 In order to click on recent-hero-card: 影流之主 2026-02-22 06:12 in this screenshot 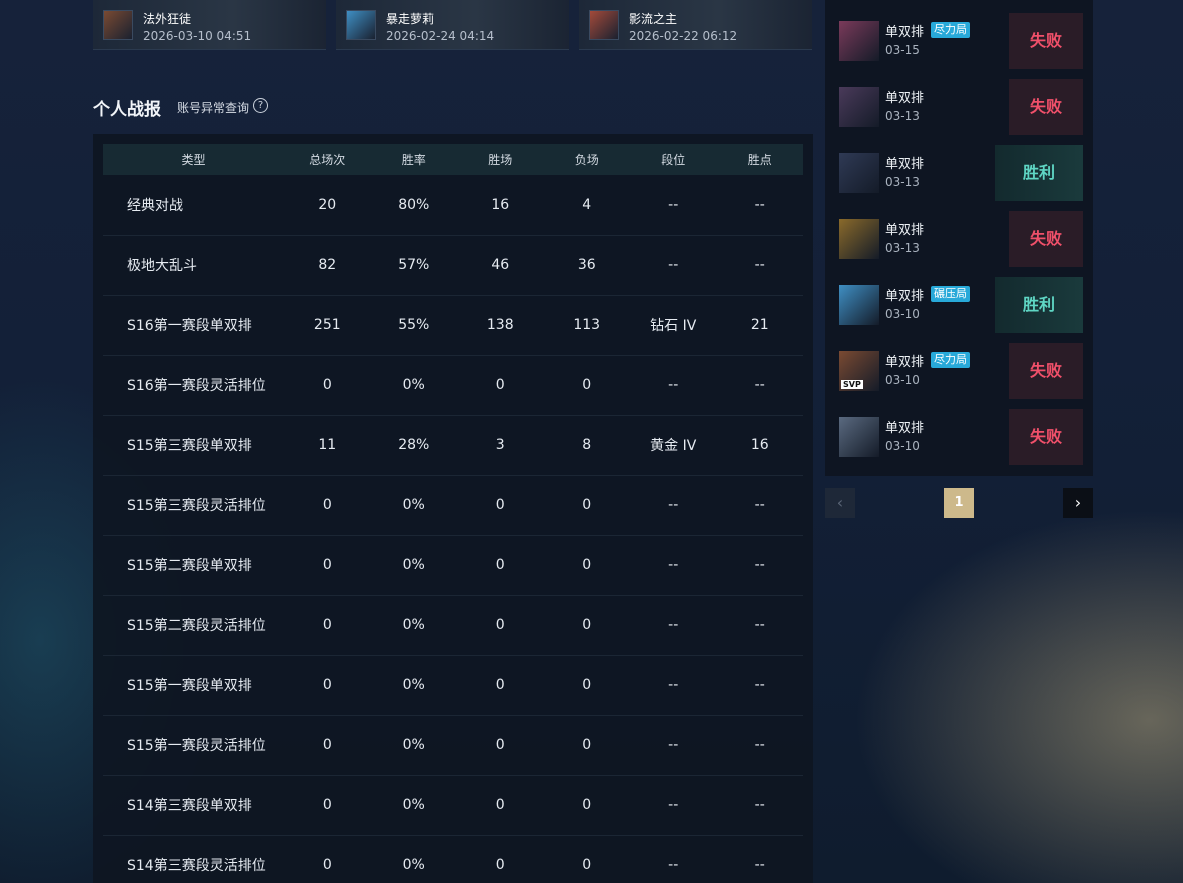, I will do `click(695, 25)`.